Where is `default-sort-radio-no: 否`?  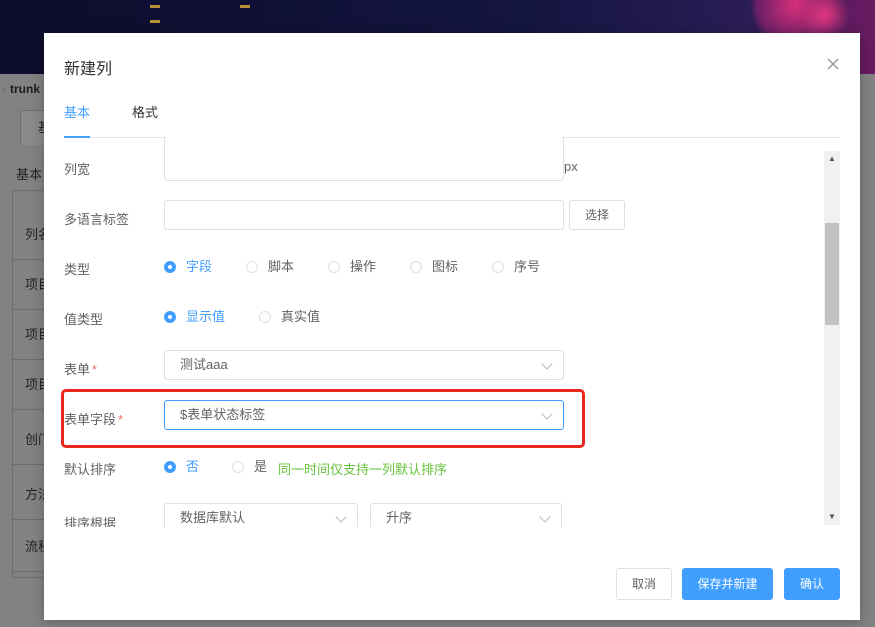 default-sort-radio-no: 否 is located at coordinates (181, 467).